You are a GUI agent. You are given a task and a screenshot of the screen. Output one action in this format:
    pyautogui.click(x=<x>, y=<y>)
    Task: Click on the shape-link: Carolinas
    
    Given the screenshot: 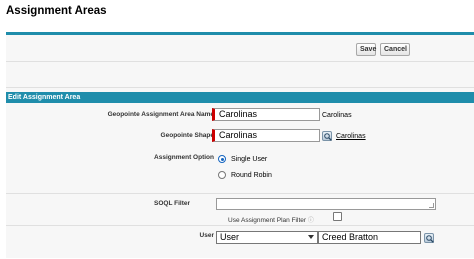 What is the action you would take?
    pyautogui.click(x=351, y=136)
    